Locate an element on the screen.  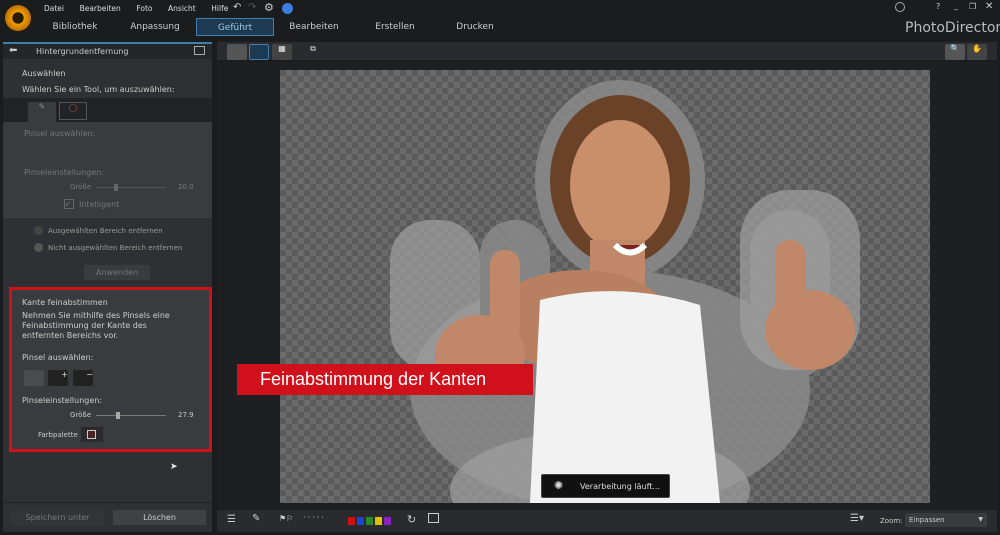
view-single-button is located at coordinates (259, 52).